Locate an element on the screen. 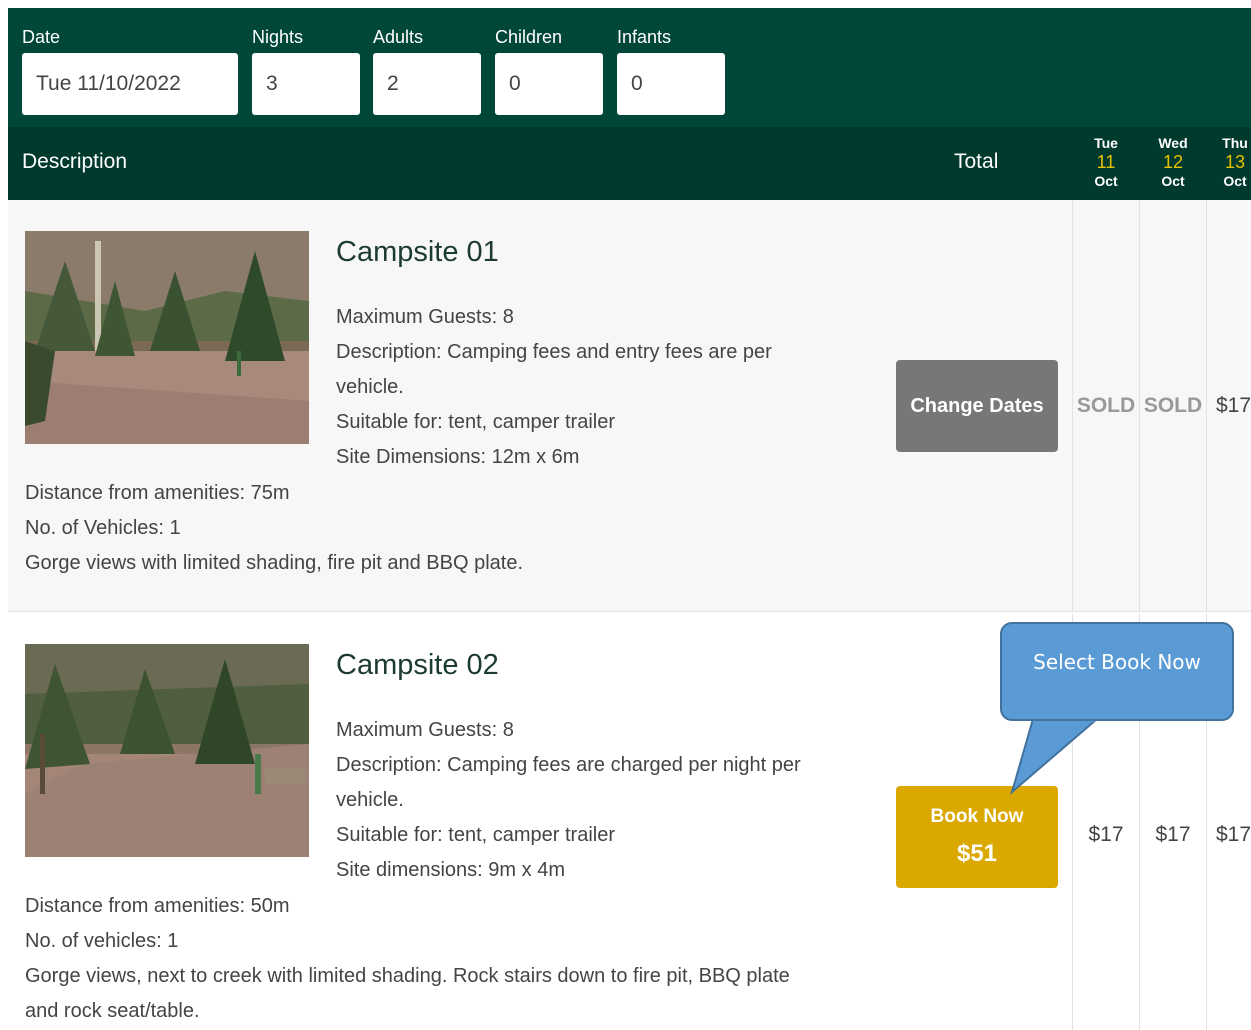  site-notes: and rock seat/table. is located at coordinates (112, 1011).